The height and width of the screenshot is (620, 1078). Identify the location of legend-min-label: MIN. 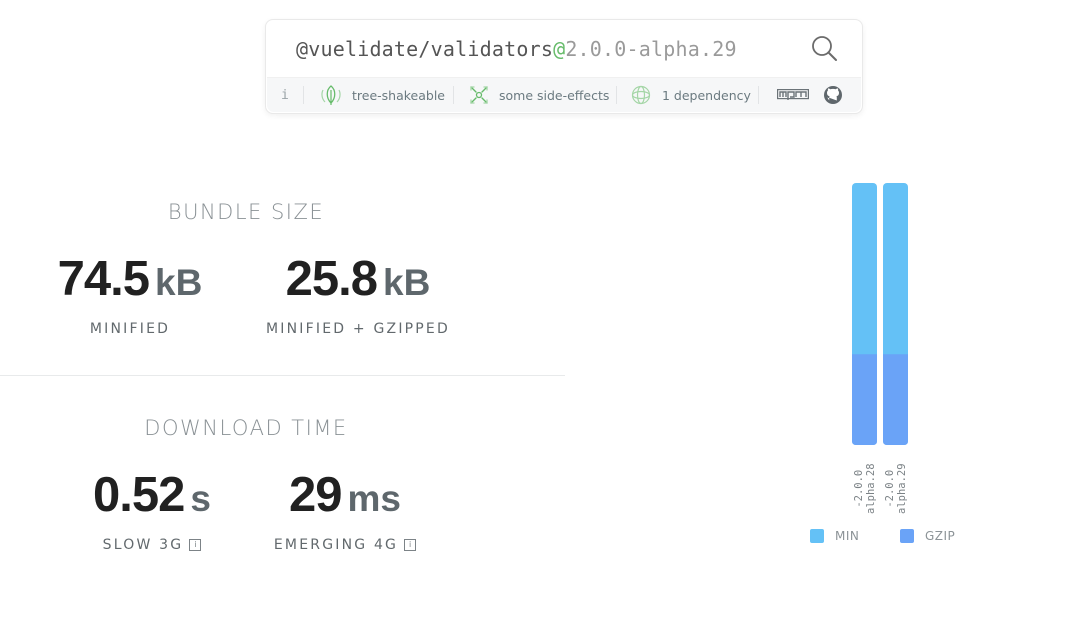
(847, 536).